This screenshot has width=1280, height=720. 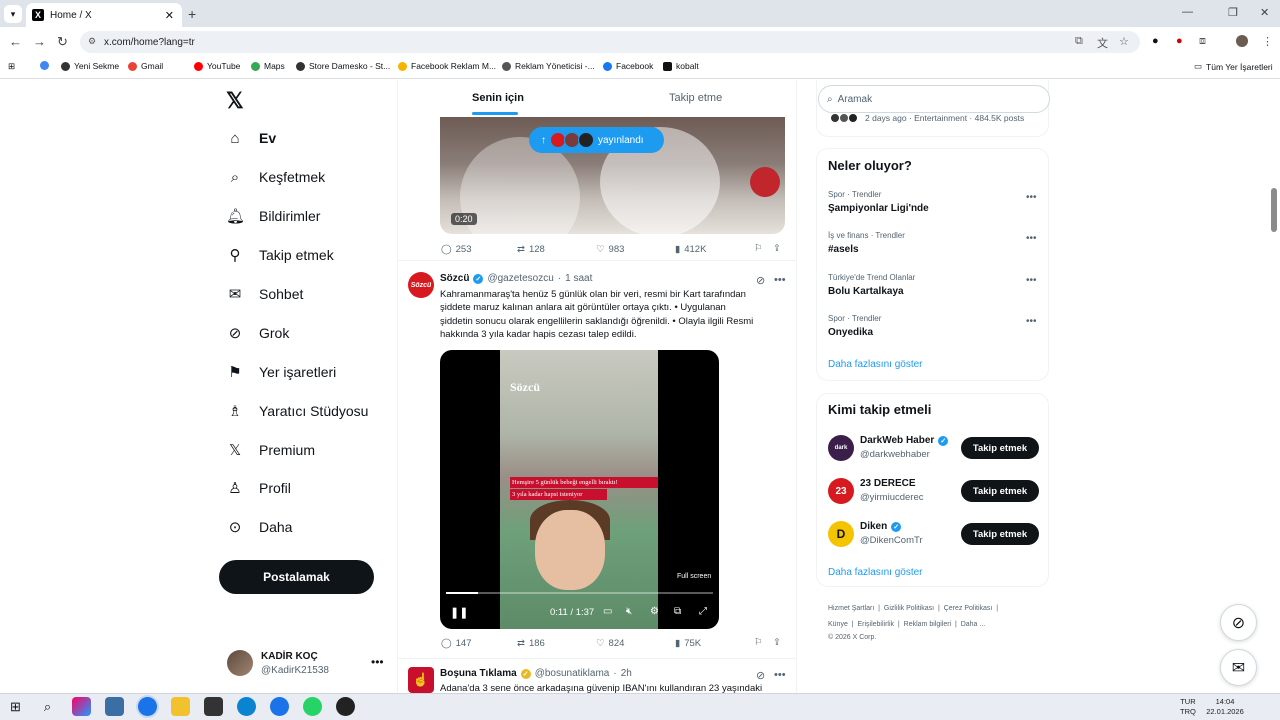 I want to click on show-more-trends: Daha fazlasını göster, so click(x=875, y=364).